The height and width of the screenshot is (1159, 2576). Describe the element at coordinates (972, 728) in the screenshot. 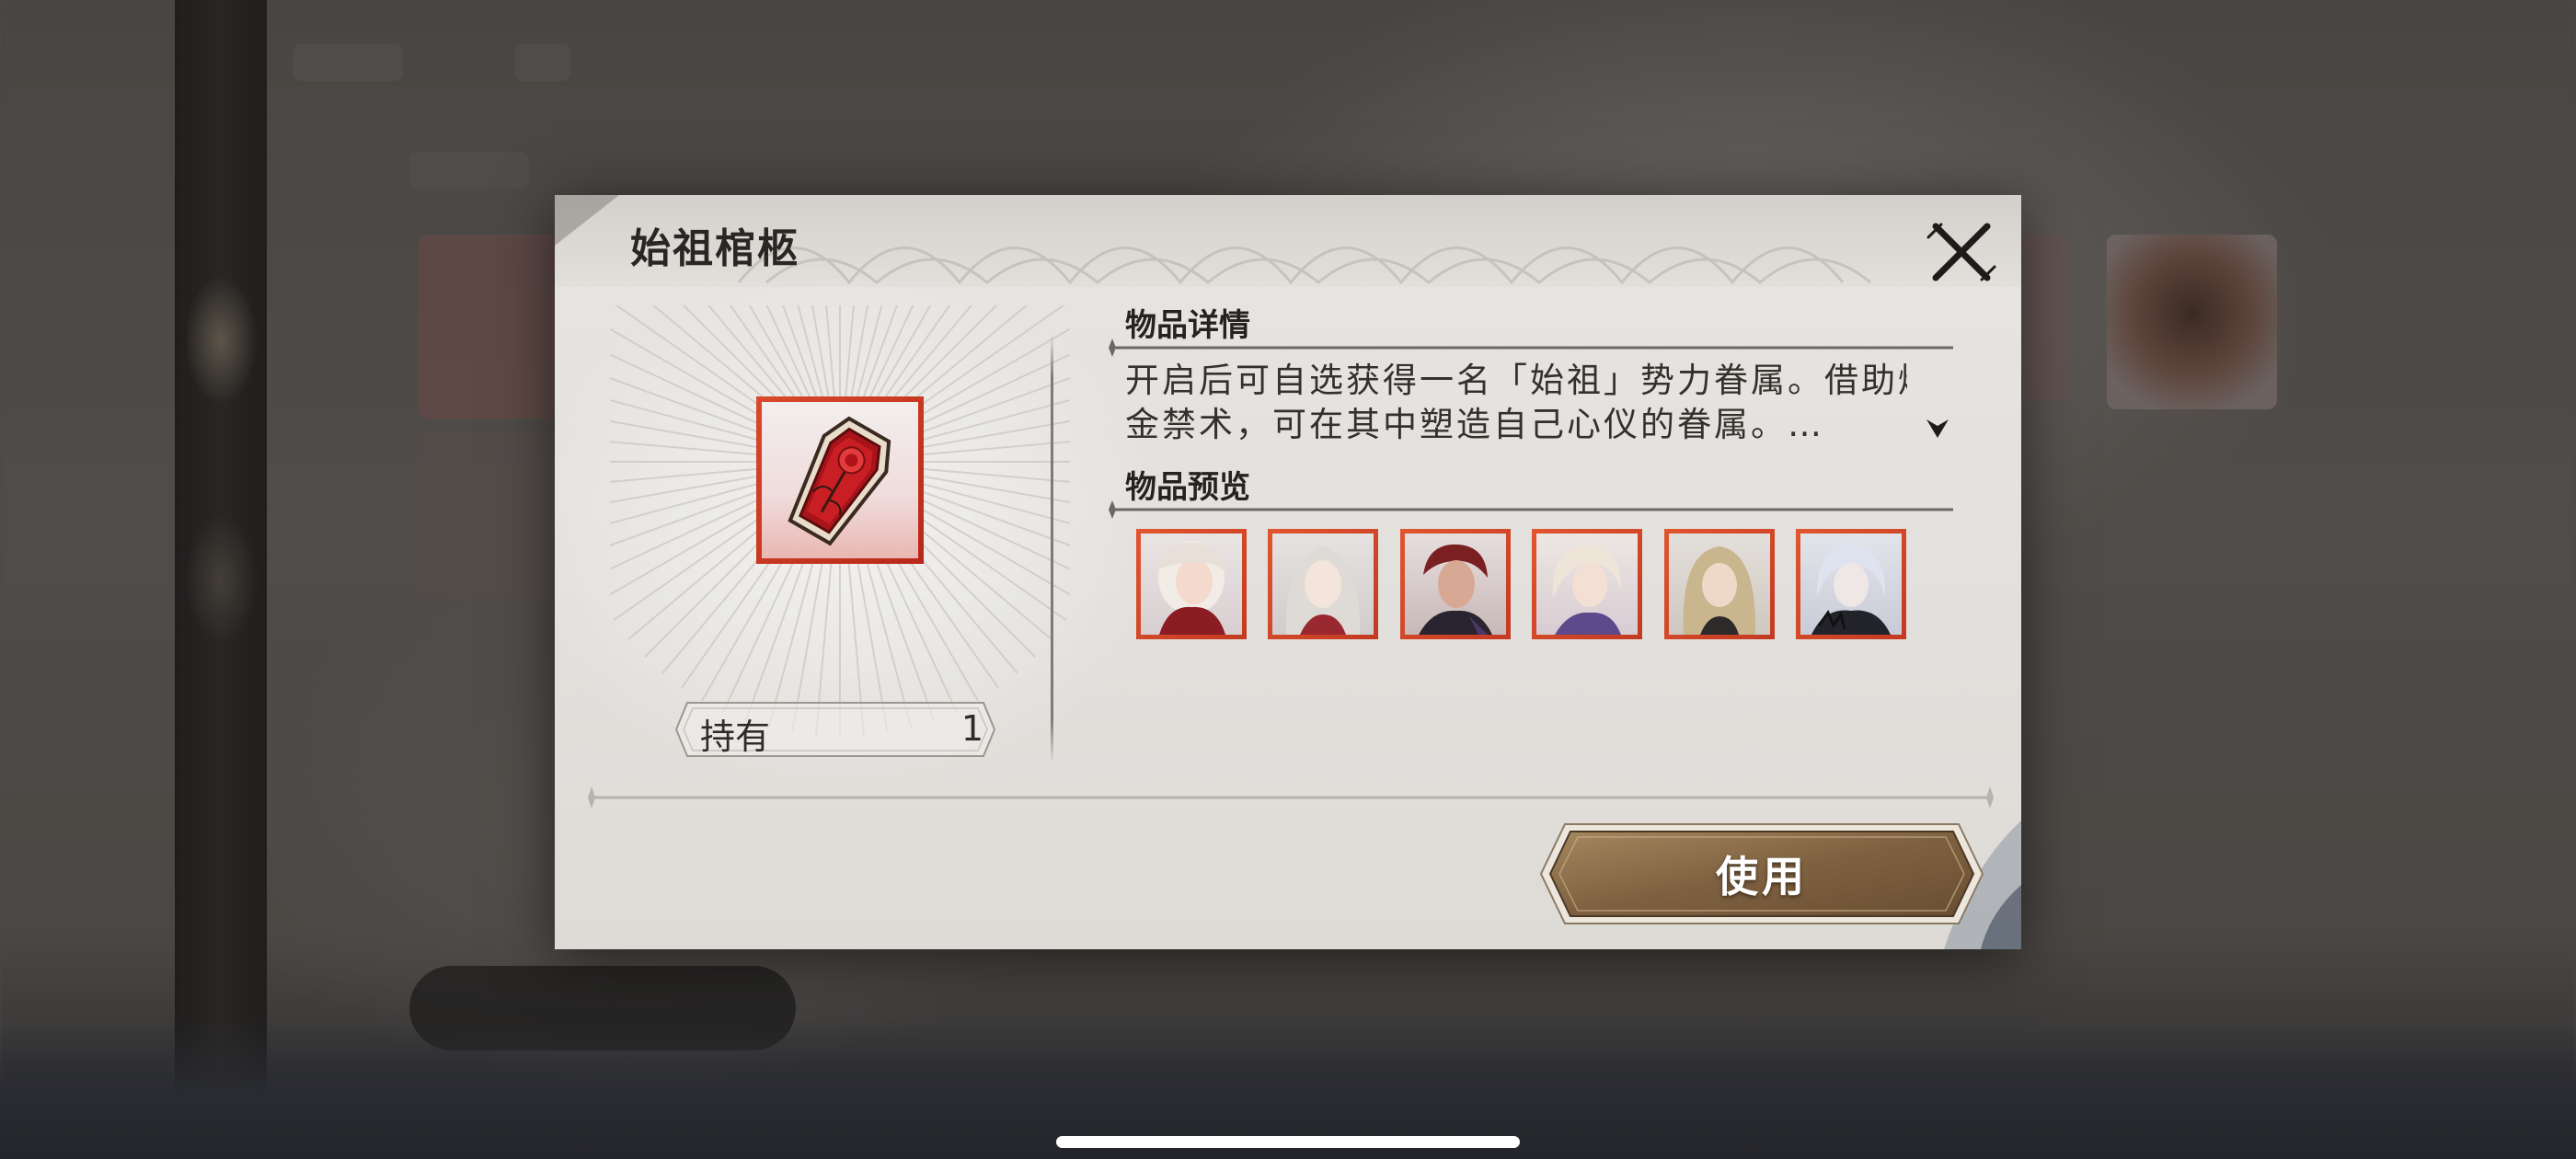

I see `owned-count: 1` at that location.